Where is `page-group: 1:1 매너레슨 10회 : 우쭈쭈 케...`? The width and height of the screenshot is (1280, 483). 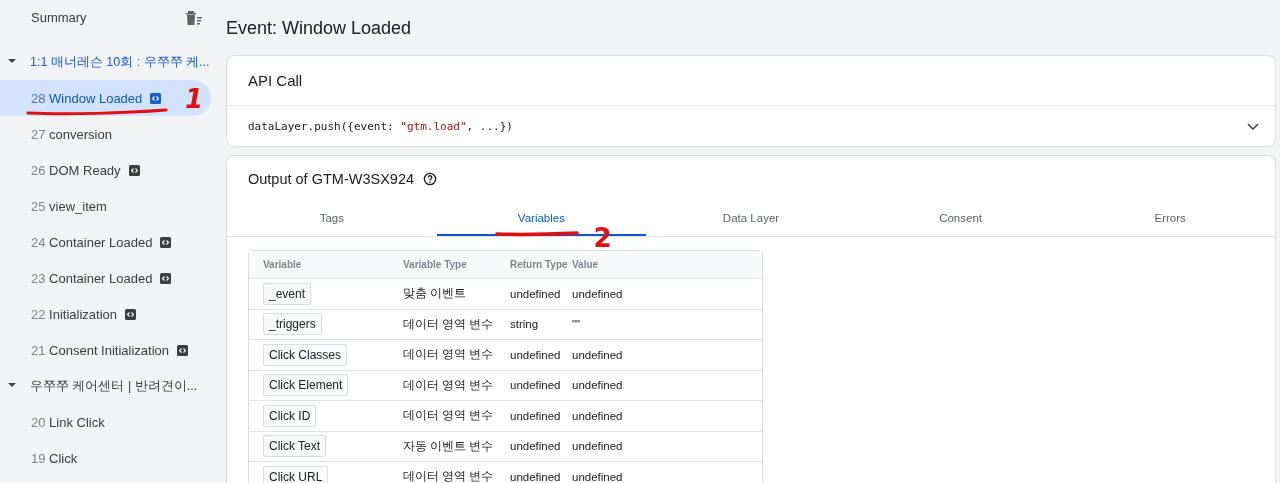 page-group: 1:1 매너레슨 10회 : 우쭈쭈 케... is located at coordinates (120, 62).